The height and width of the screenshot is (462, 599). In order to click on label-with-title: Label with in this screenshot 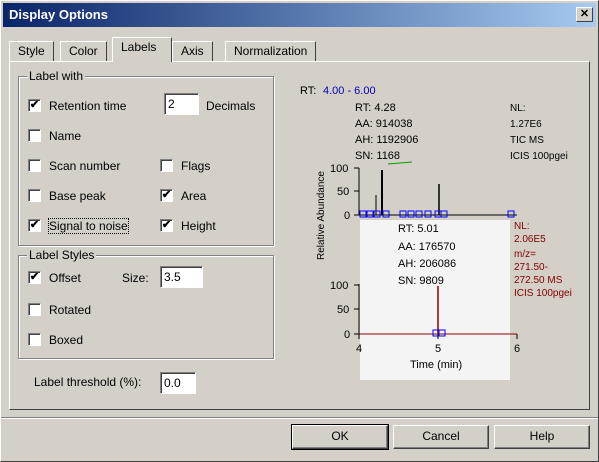, I will do `click(56, 76)`.